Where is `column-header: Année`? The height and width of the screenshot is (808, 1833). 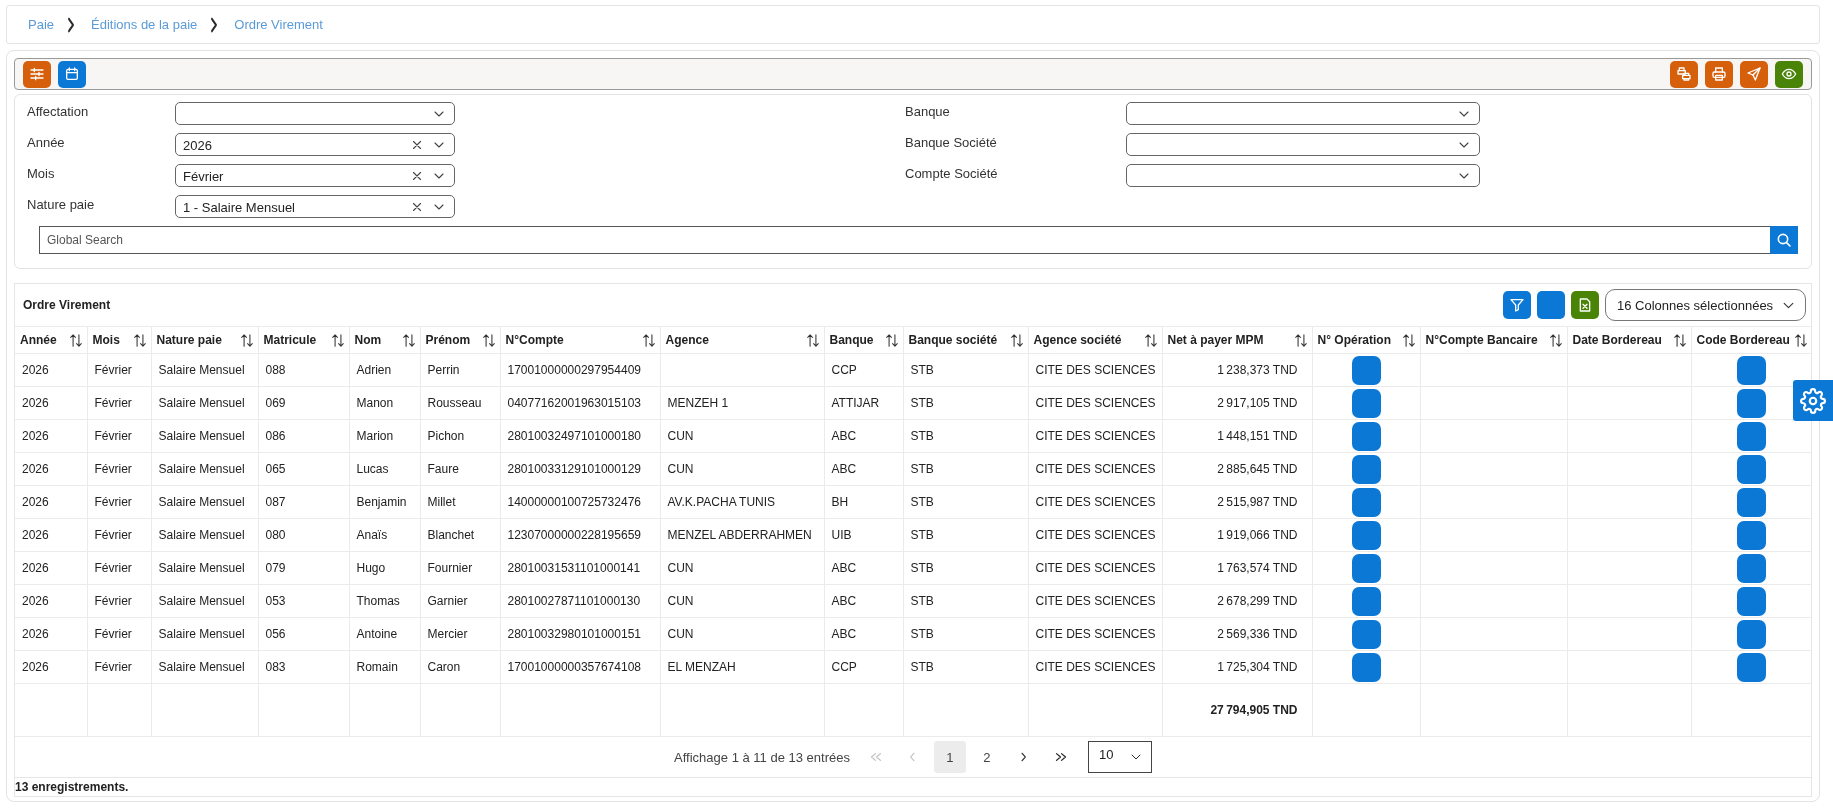
column-header: Année is located at coordinates (51, 340).